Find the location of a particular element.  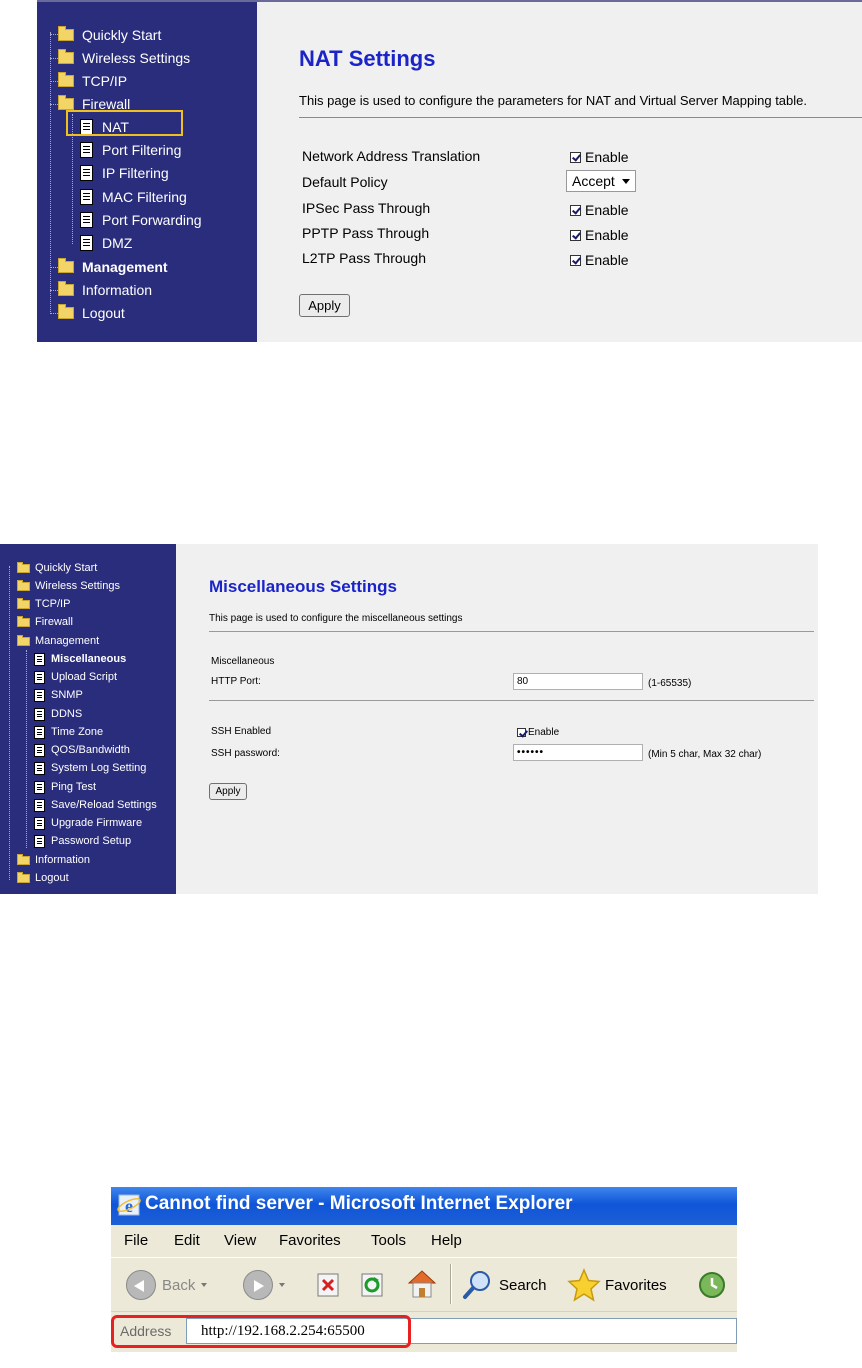

stop-icon is located at coordinates (328, 1285).